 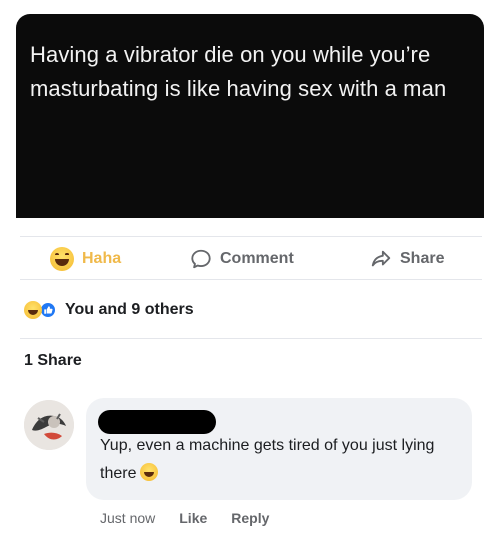 I want to click on reaction-summary: You and 9 others, so click(x=109, y=310).